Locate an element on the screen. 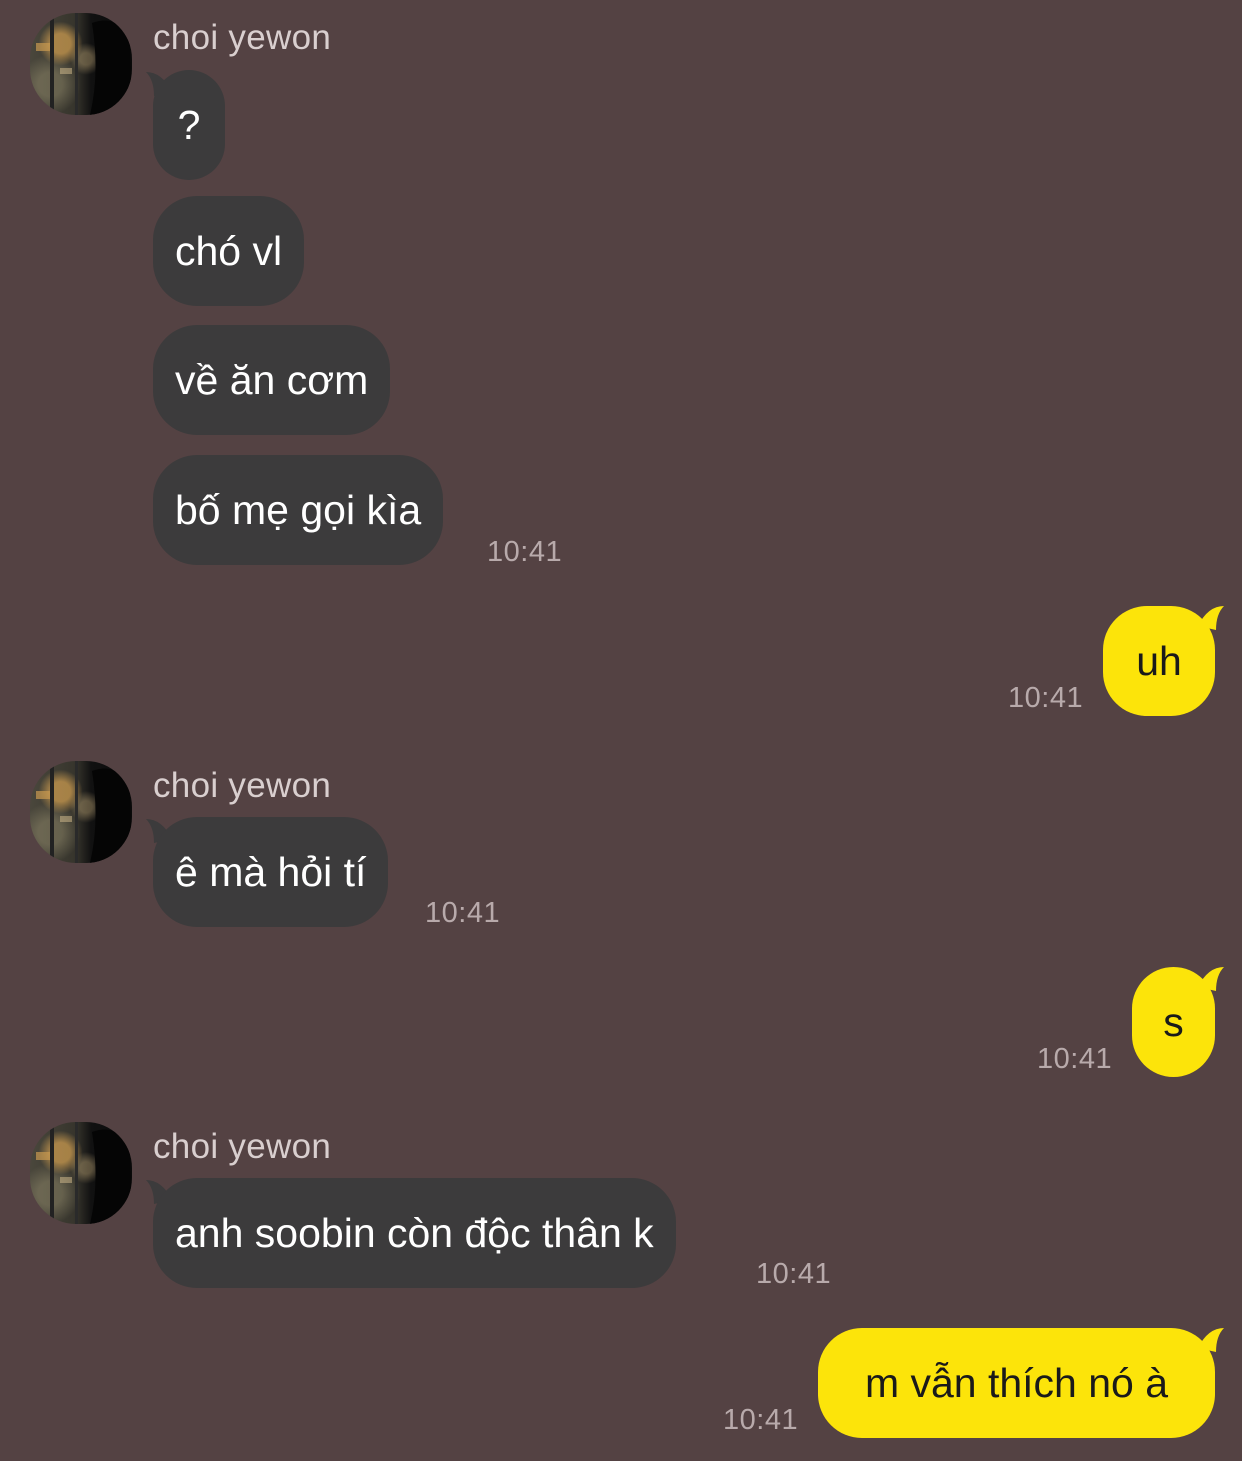  message-bubble-in: về ăn cơm is located at coordinates (272, 380).